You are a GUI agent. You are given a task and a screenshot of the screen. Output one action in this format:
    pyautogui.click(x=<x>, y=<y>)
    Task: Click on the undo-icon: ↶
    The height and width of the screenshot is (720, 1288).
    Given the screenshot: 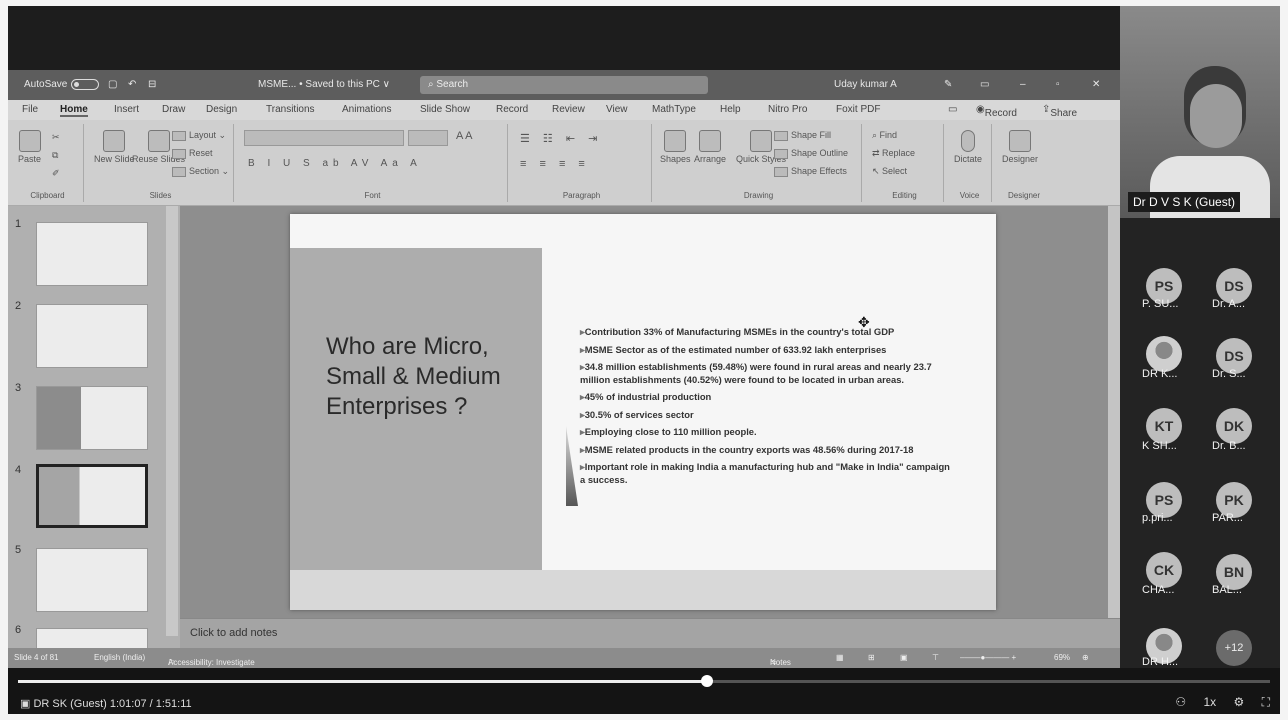 What is the action you would take?
    pyautogui.click(x=132, y=84)
    